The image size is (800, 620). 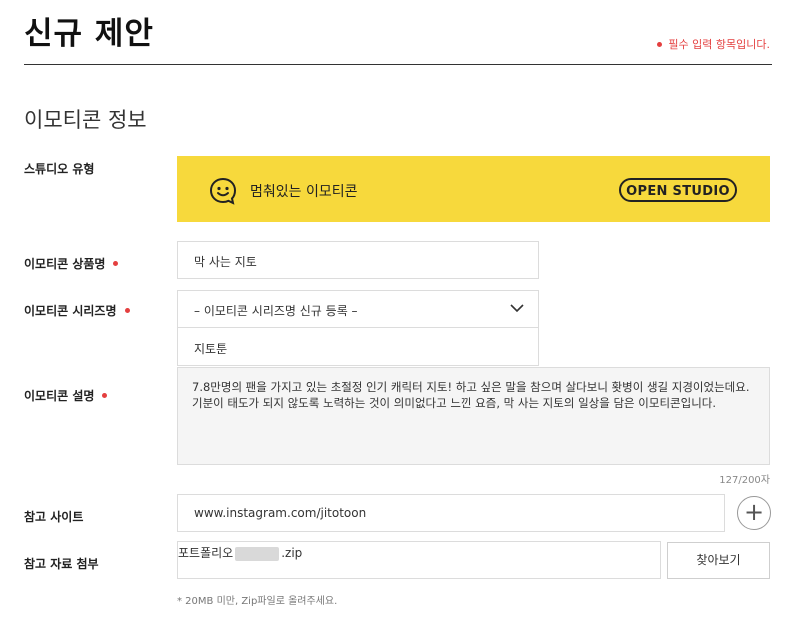 I want to click on description-label-text: 이모티콘 설명, so click(x=59, y=396).